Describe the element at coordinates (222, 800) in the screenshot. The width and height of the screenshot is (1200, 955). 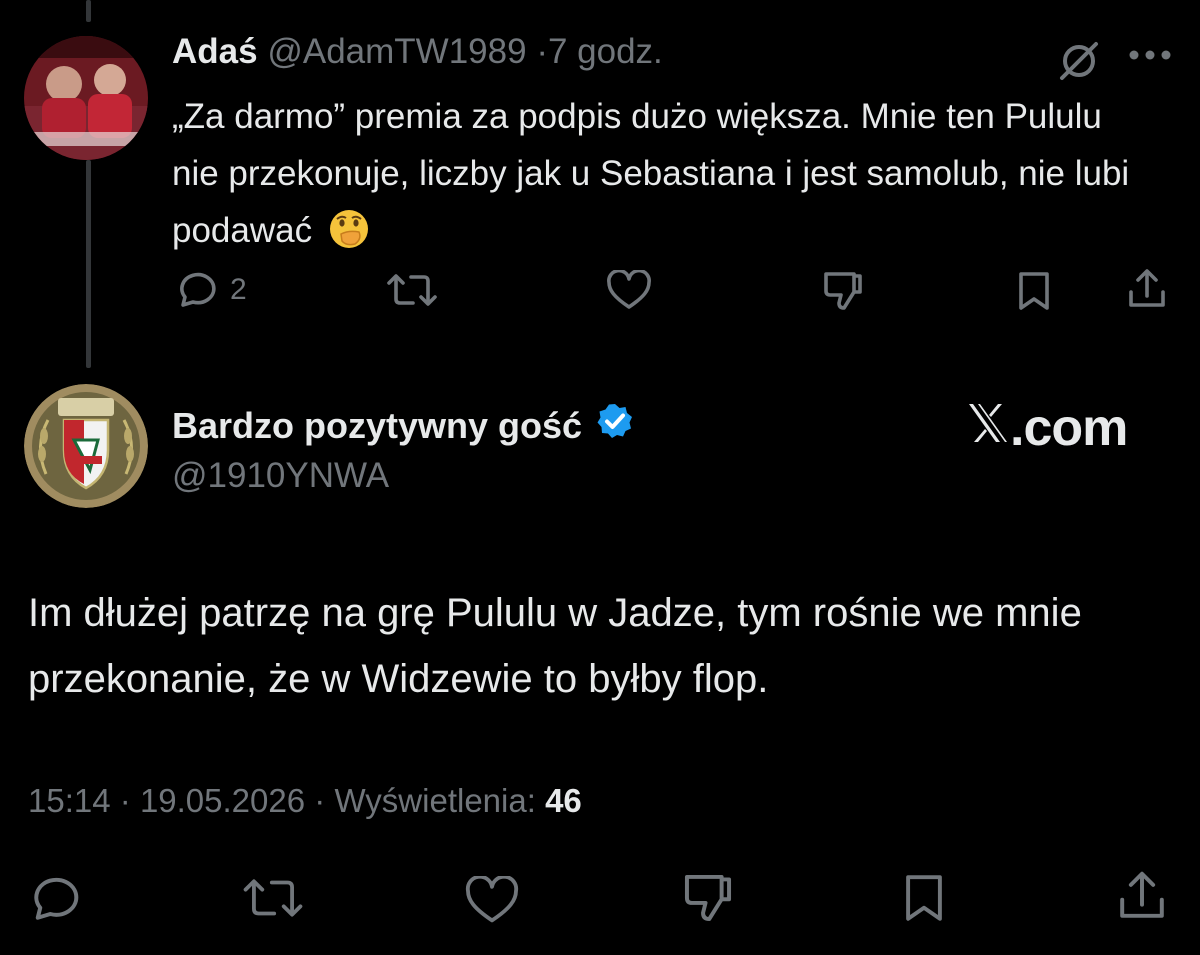
I see `tweet-date: 19.05.2026` at that location.